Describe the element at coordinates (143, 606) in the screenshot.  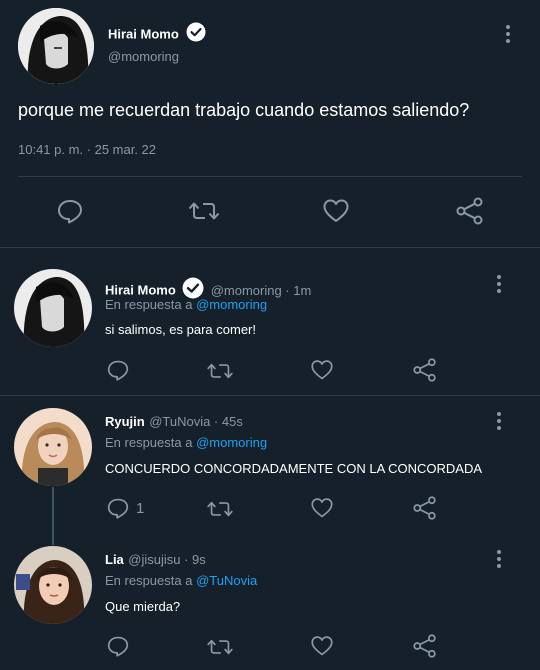
I see `tweet-text: Que mierda?` at that location.